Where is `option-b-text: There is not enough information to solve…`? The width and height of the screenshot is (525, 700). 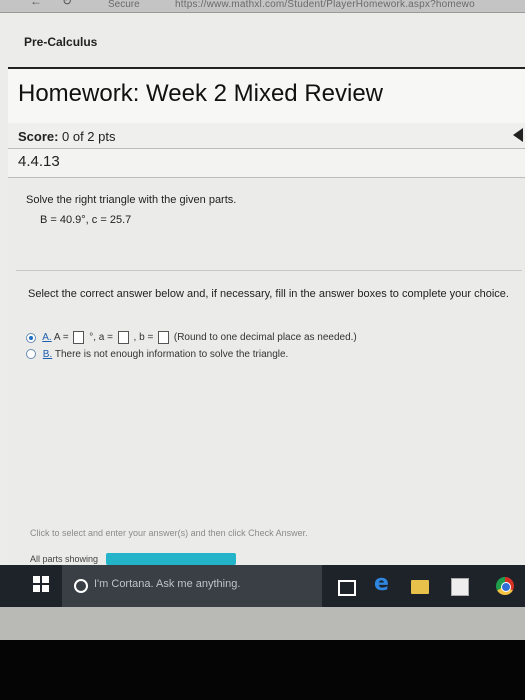
option-b-text: There is not enough information to solve… is located at coordinates (171, 354).